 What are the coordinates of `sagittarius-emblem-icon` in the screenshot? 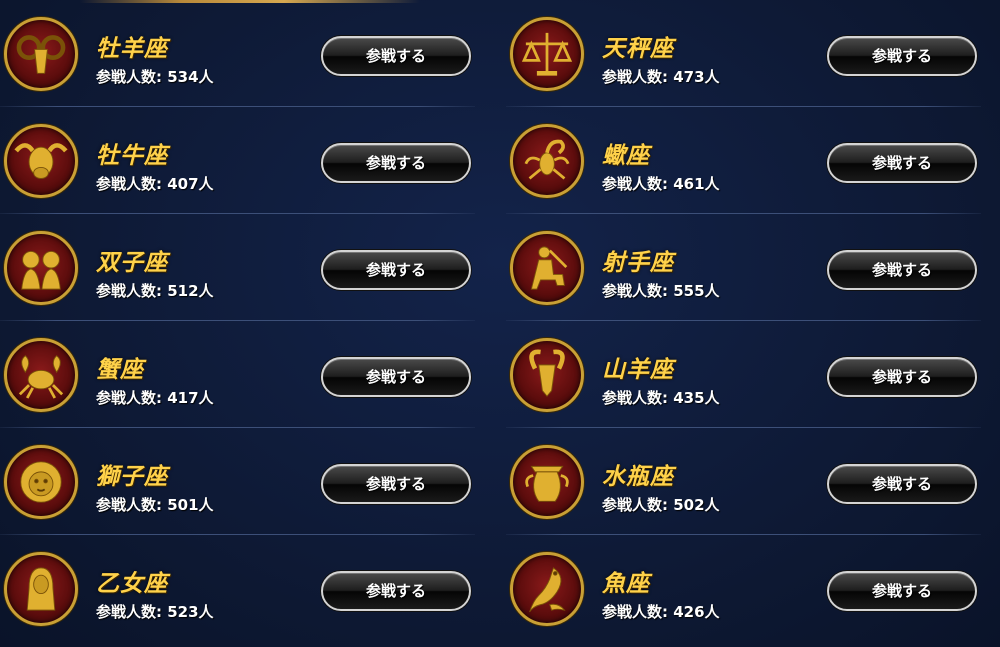 It's located at (547, 268).